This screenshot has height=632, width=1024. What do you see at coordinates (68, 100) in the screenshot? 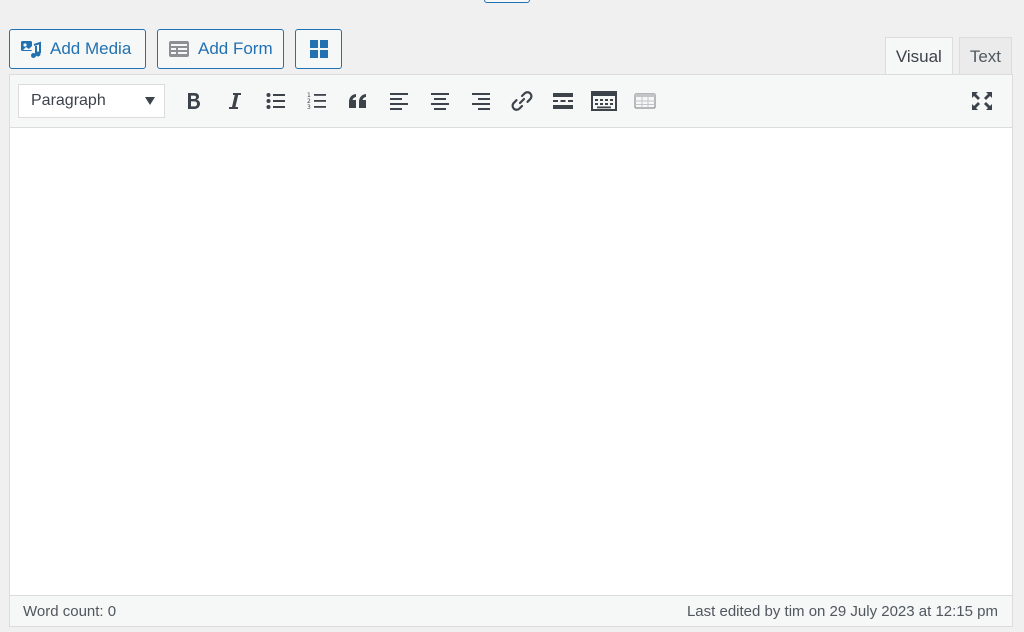
I see `format-select-value: Paragraph` at bounding box center [68, 100].